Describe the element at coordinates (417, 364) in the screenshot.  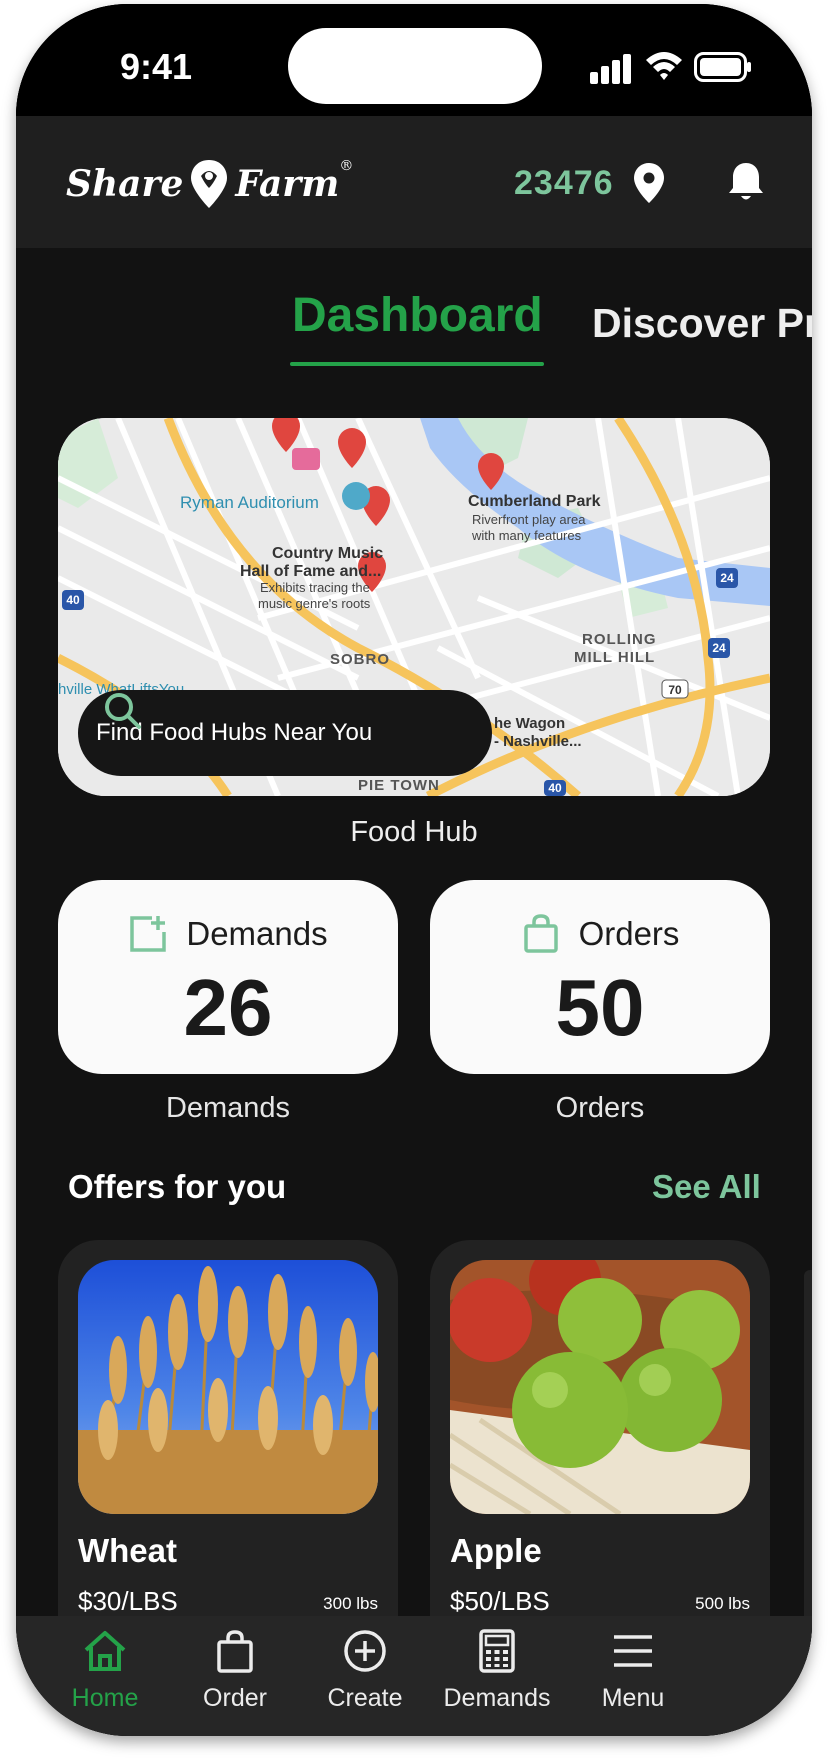
I see `tab-active-indicator` at that location.